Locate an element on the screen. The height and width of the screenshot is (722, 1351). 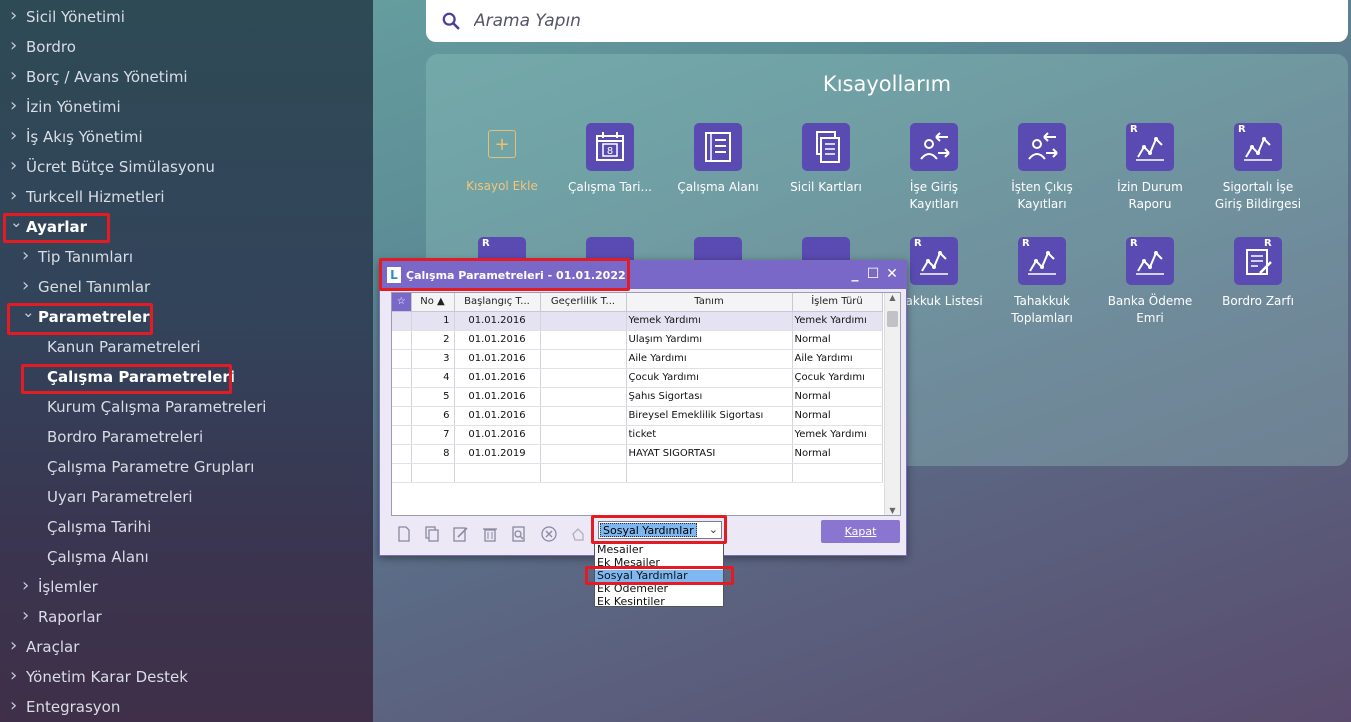
scroll-down-icon: ▼ is located at coordinates (892, 510).